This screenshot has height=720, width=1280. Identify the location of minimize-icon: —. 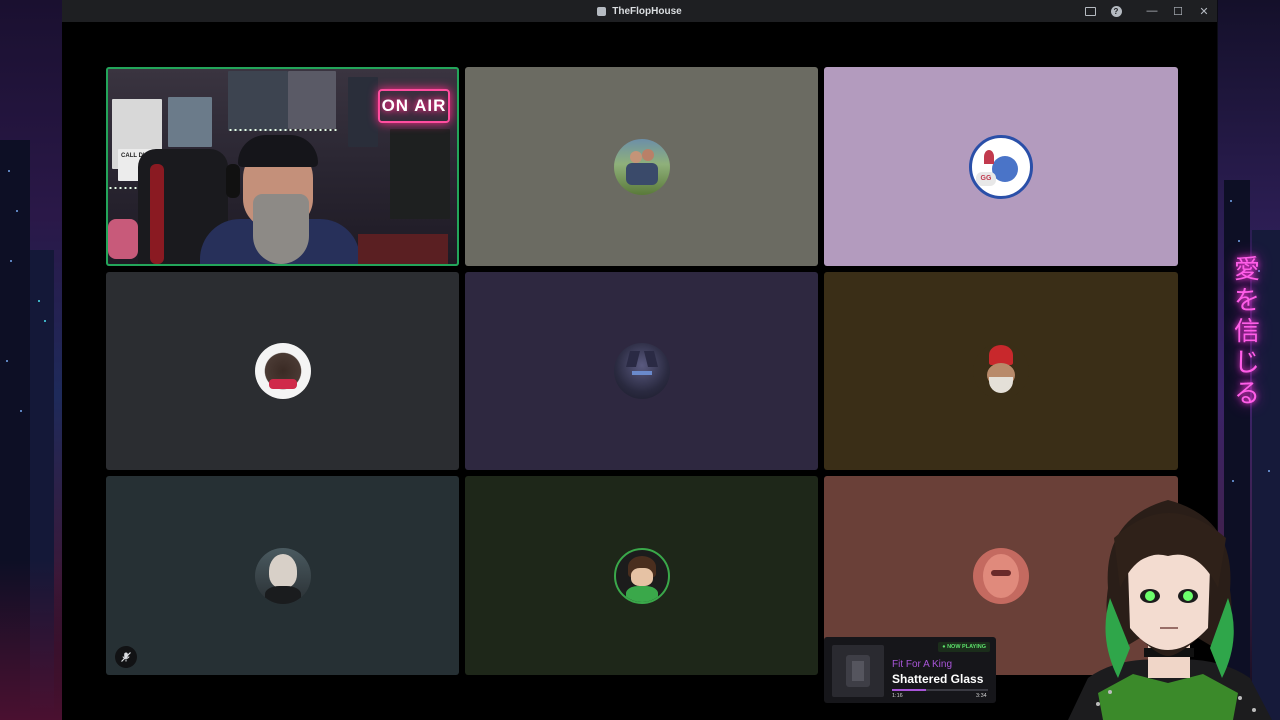
(1152, 11).